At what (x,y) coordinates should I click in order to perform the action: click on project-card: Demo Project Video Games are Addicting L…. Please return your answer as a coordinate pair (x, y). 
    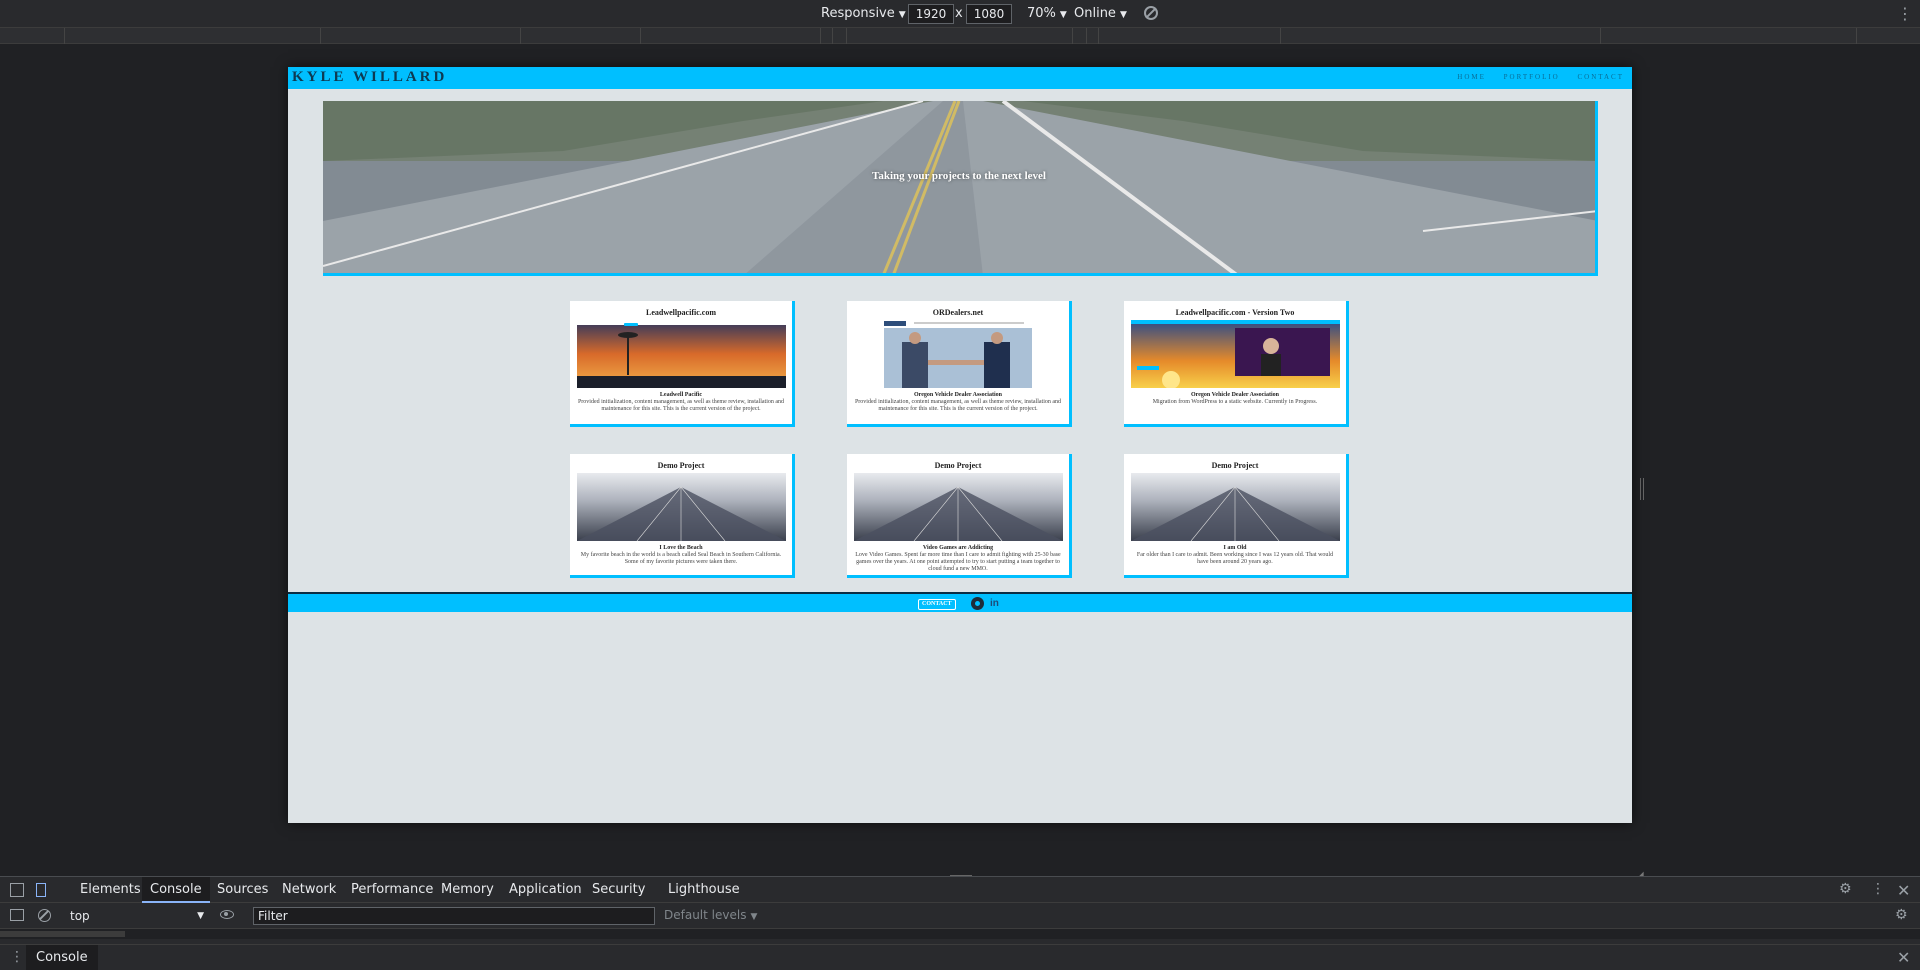
    Looking at the image, I should click on (959, 516).